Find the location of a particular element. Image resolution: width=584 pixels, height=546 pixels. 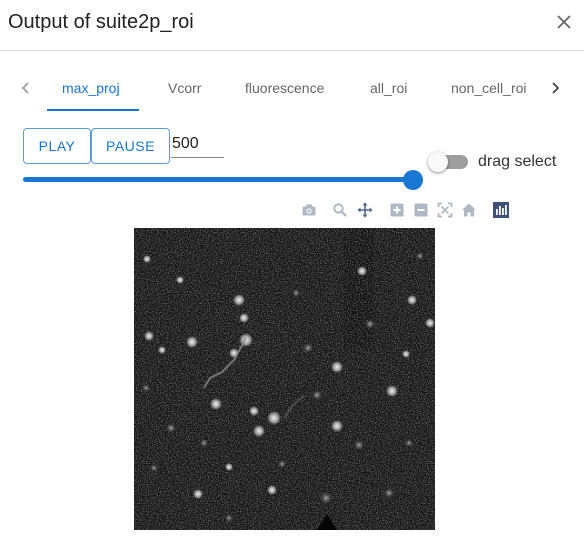

chevron-left-icon is located at coordinates (26, 88).